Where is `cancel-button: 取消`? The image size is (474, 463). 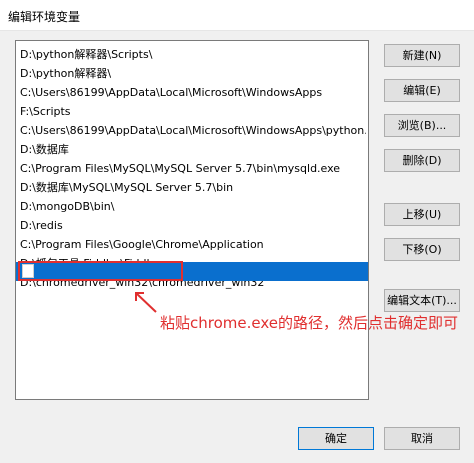
cancel-button: 取消 is located at coordinates (422, 438).